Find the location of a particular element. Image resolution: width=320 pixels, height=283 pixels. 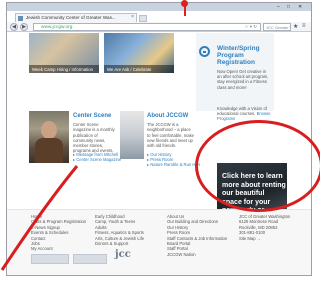

annotation-arrow-line is located at coordinates (39, 218).